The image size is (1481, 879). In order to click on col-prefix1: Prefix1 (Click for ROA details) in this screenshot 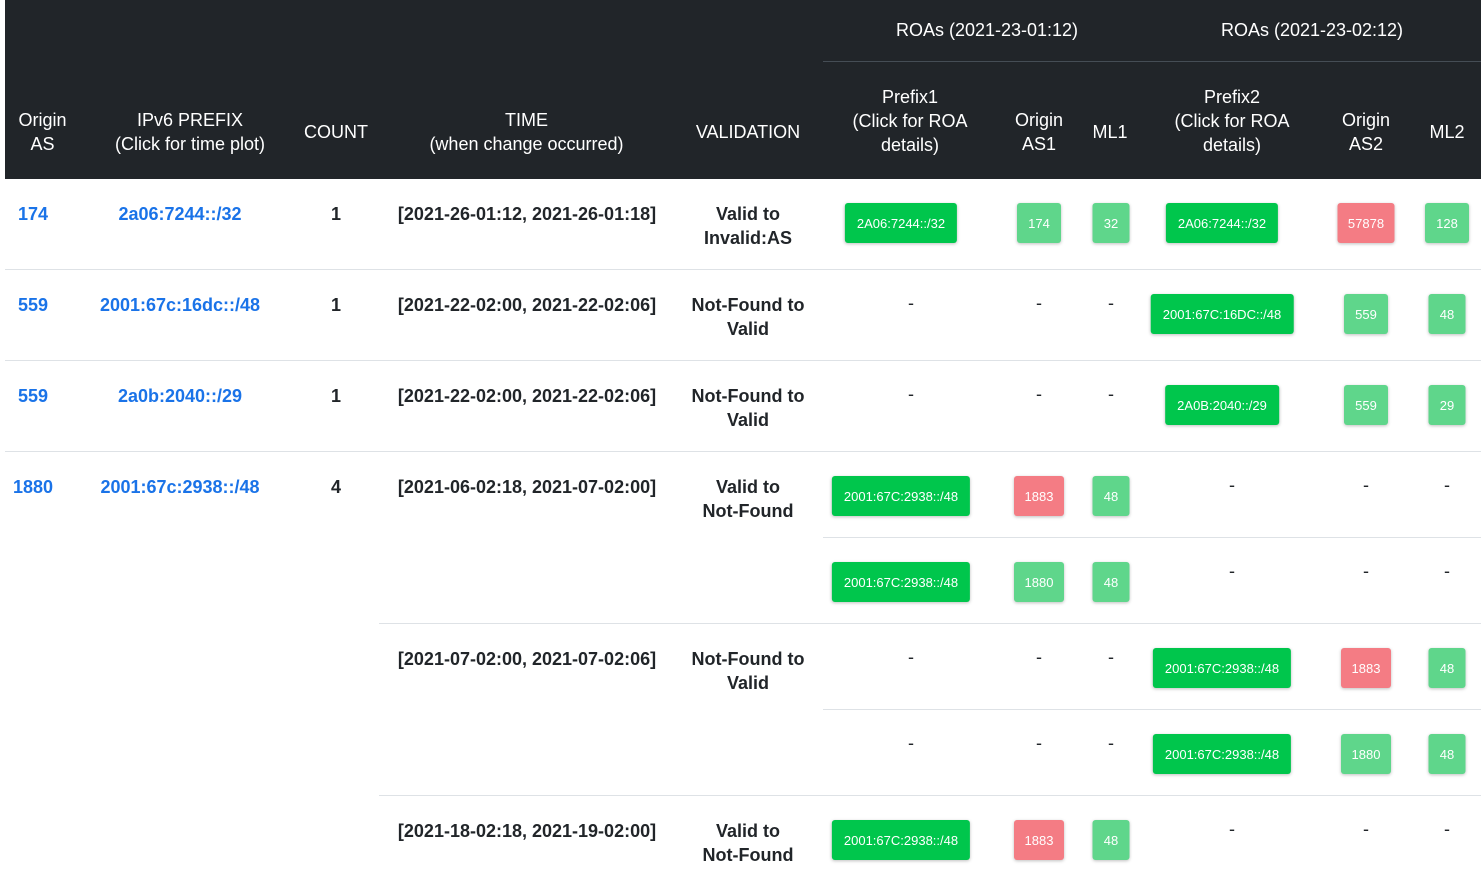, I will do `click(910, 120)`.